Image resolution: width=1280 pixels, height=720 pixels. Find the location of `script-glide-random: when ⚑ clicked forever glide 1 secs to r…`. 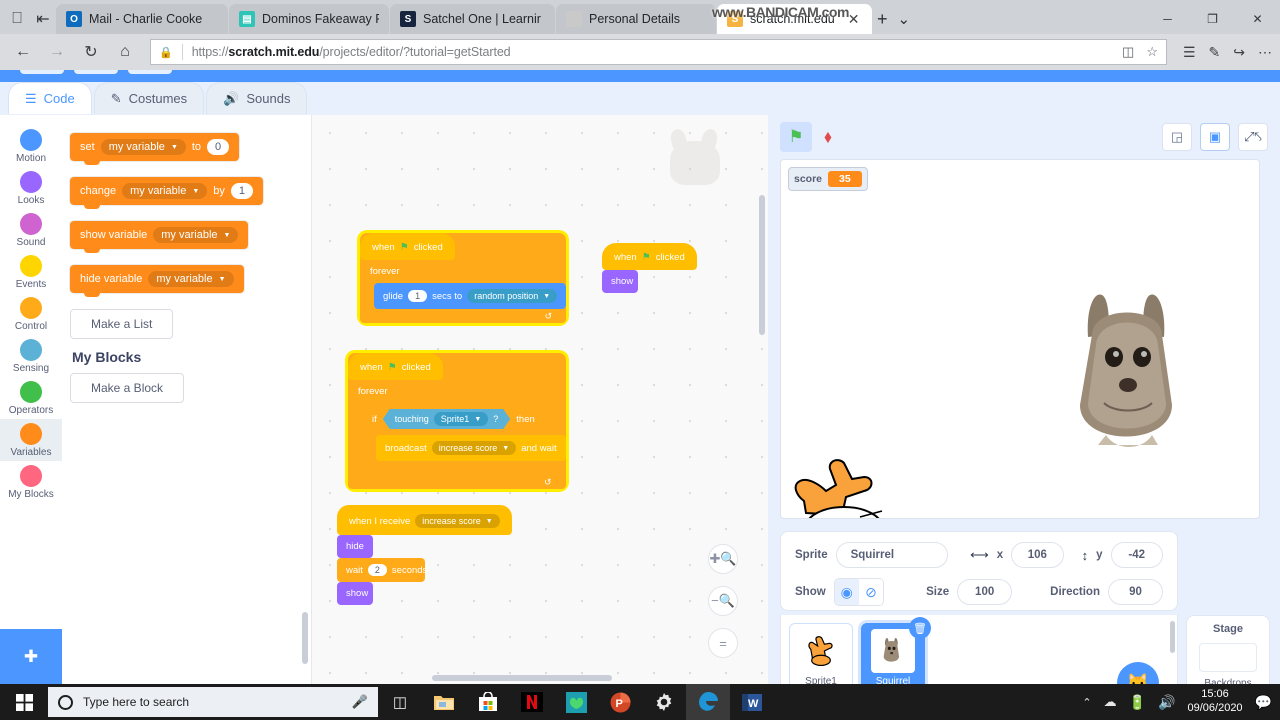

script-glide-random: when ⚑ clicked forever glide 1 secs to r… is located at coordinates (463, 278).